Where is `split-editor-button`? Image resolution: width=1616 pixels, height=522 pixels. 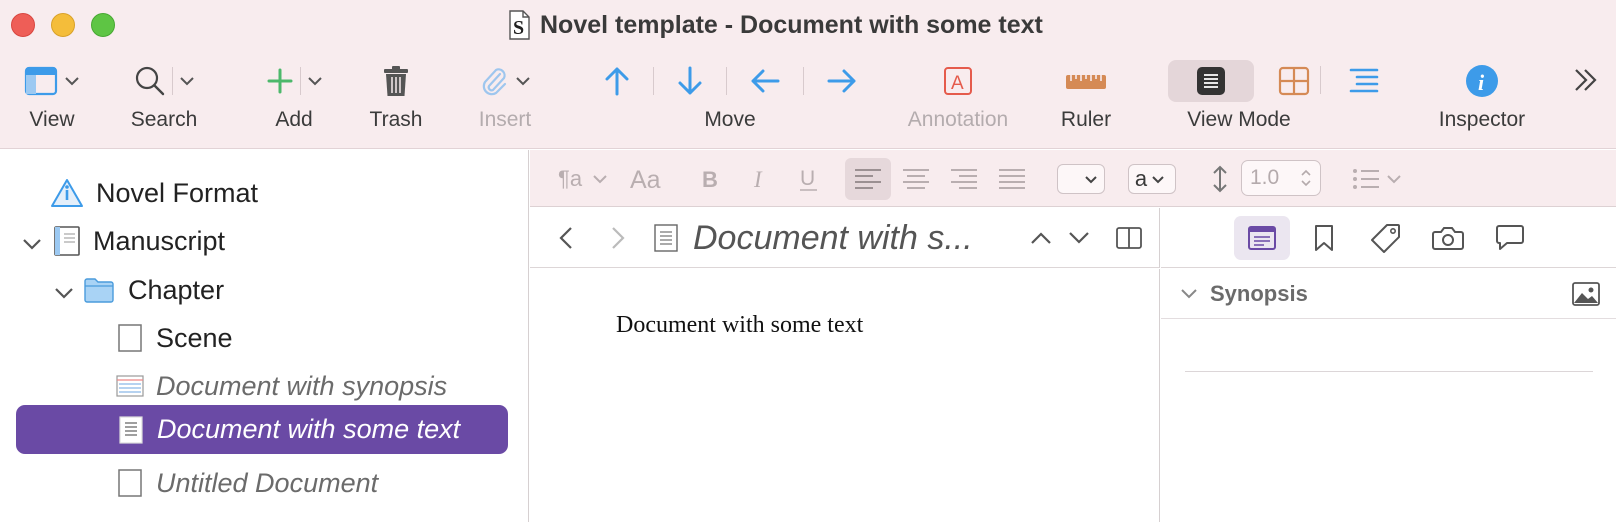
split-editor-button is located at coordinates (1129, 238).